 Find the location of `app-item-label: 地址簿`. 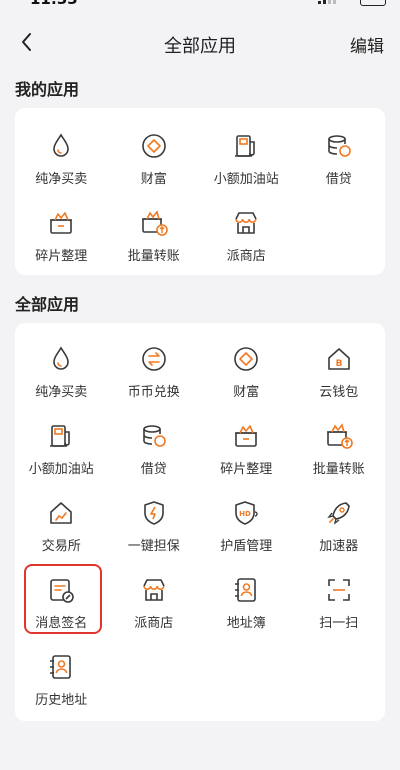

app-item-label: 地址簿 is located at coordinates (246, 623).